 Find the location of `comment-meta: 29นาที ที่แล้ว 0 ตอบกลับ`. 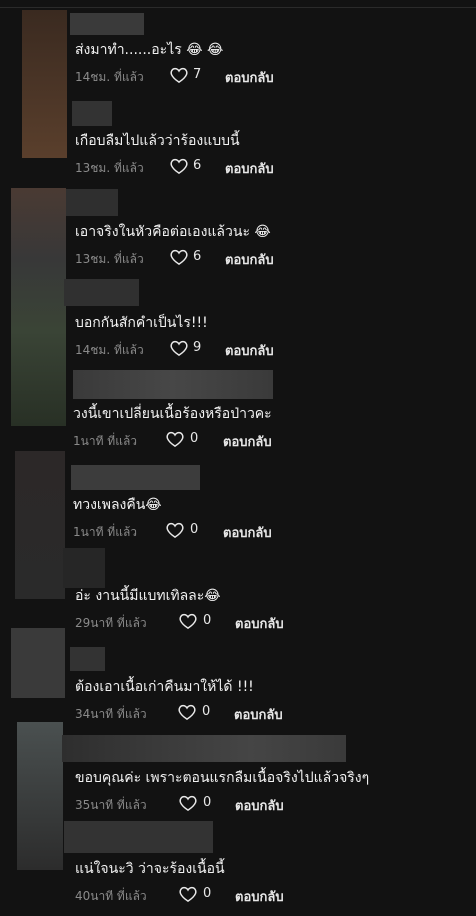

comment-meta: 29นาที ที่แล้ว 0 ตอบกลับ is located at coordinates (205, 623).